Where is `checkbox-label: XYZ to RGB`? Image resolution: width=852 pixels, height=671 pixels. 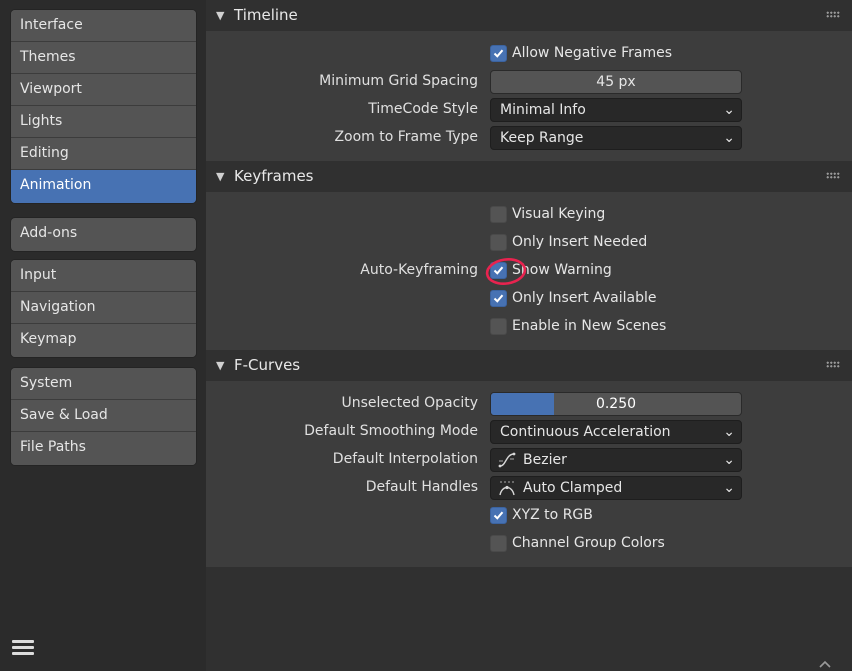 checkbox-label: XYZ to RGB is located at coordinates (552, 515).